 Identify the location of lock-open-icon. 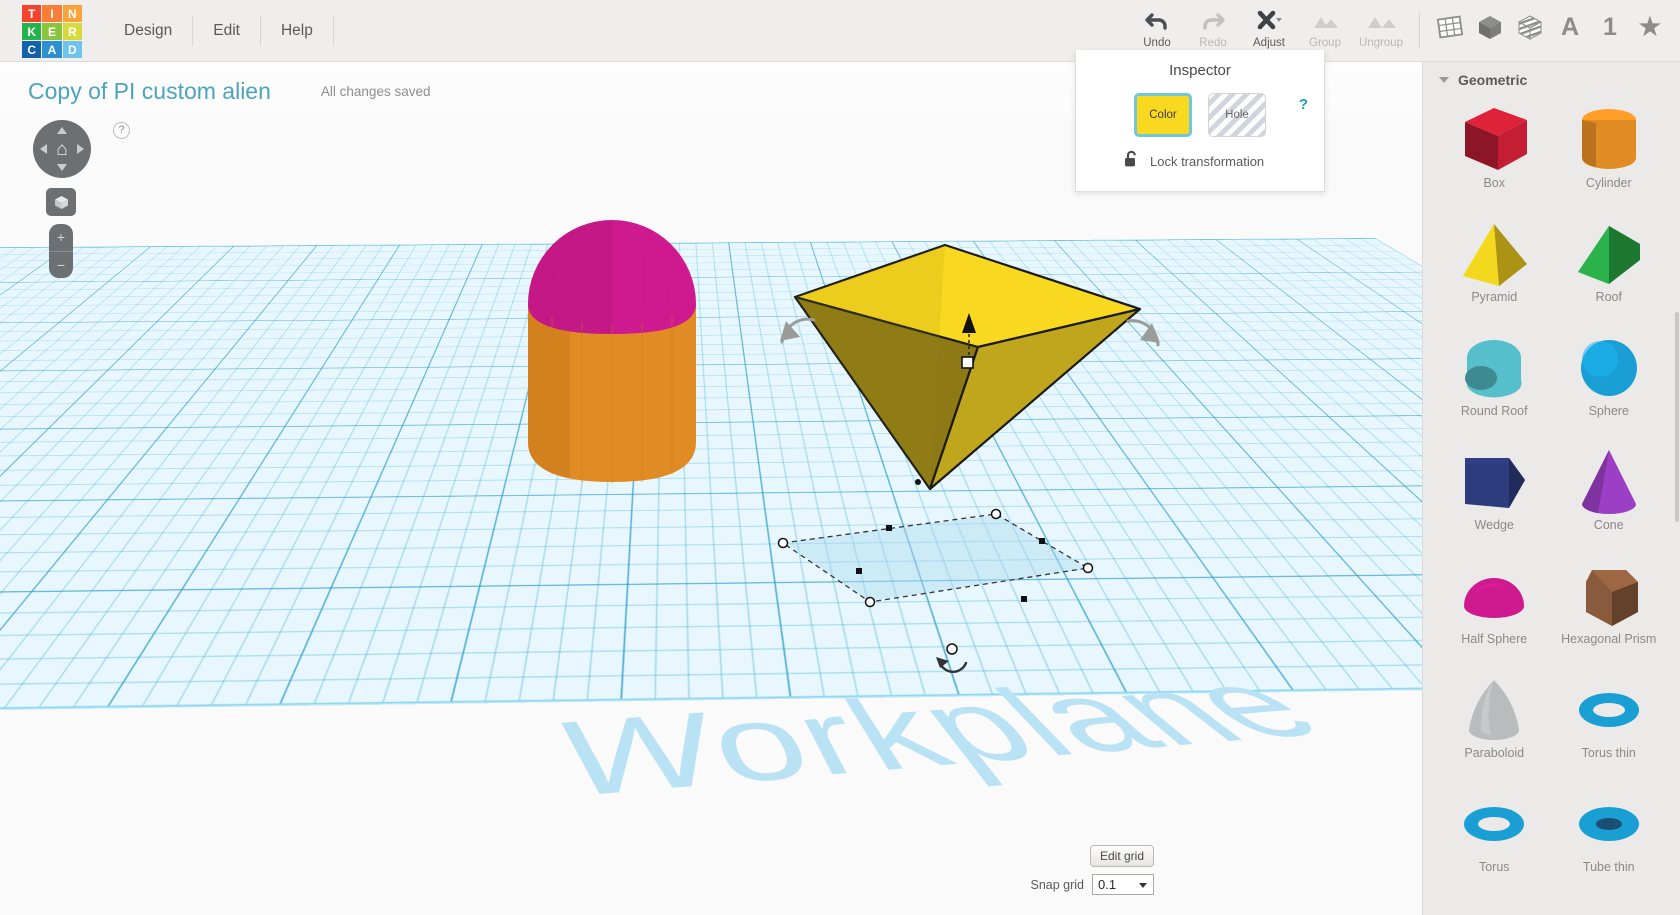
(1131, 161).